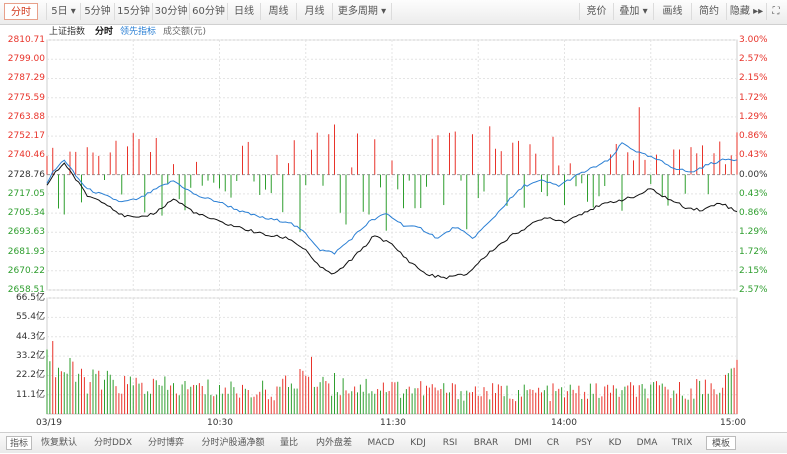 This screenshot has height=454, width=787. Describe the element at coordinates (486, 443) in the screenshot. I see `indicator-brar: BRAR` at that location.